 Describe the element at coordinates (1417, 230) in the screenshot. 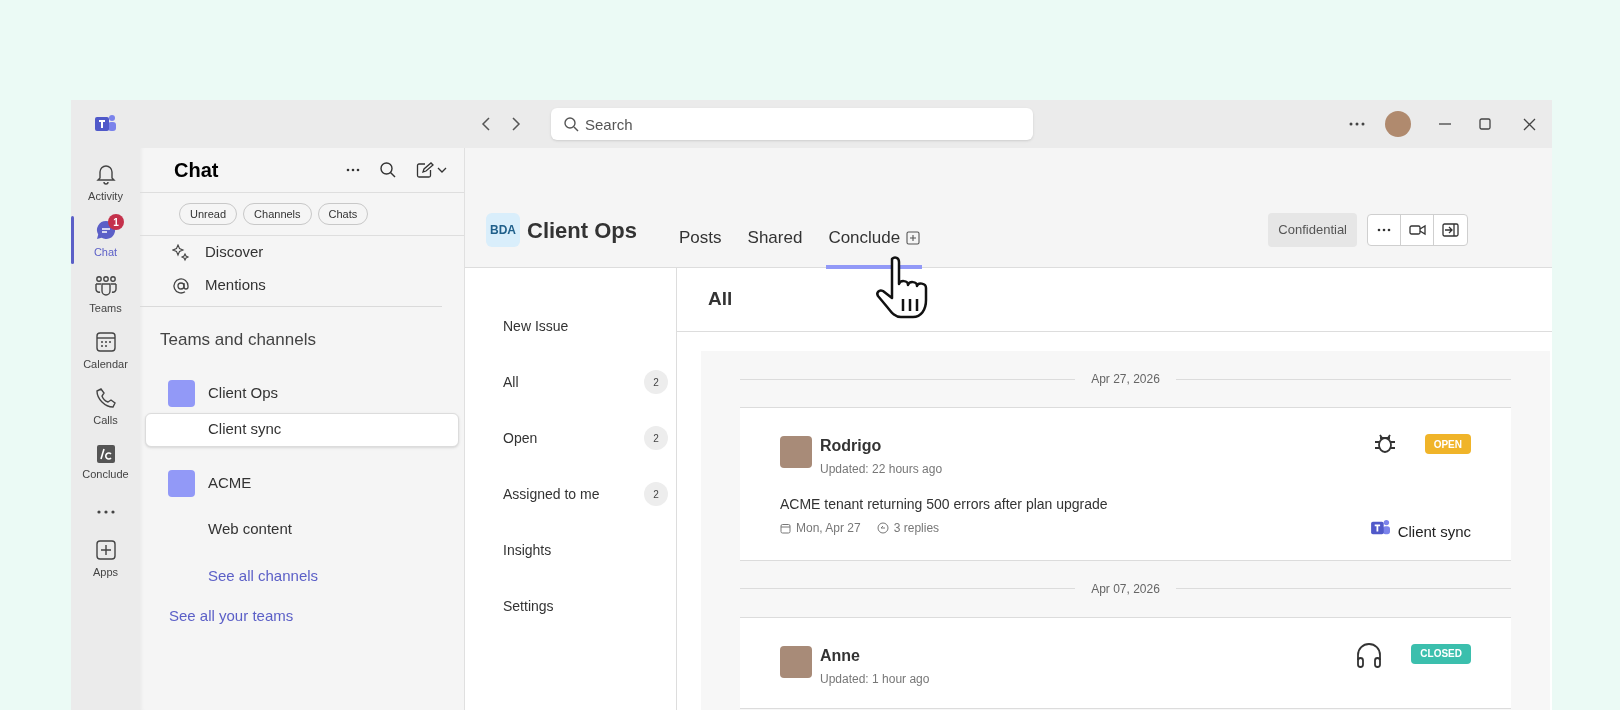

I see `video-camera-icon` at that location.